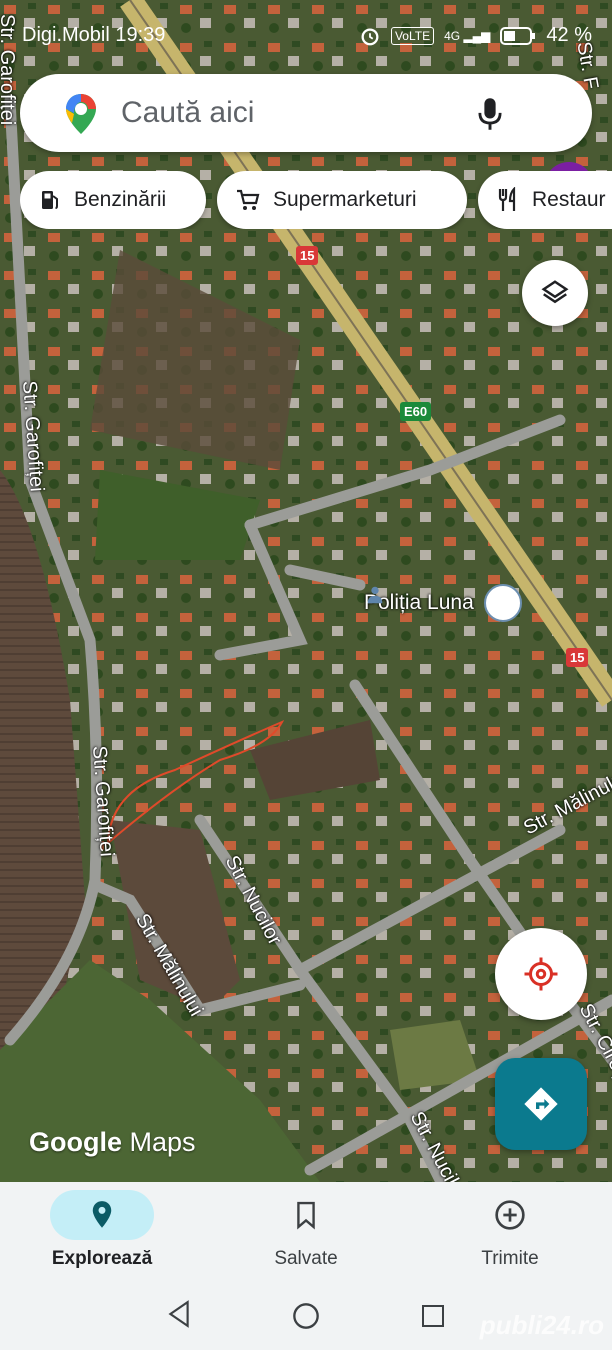 The image size is (612, 1350). What do you see at coordinates (412, 35) in the screenshot?
I see `volte-badge: VoLTE` at bounding box center [412, 35].